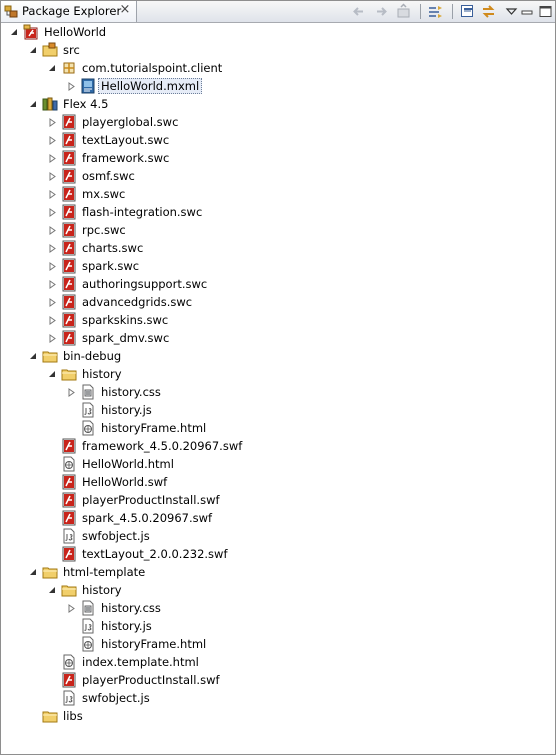 The width and height of the screenshot is (556, 755). Describe the element at coordinates (435, 11) in the screenshot. I see `link-with-editor-icon` at that location.